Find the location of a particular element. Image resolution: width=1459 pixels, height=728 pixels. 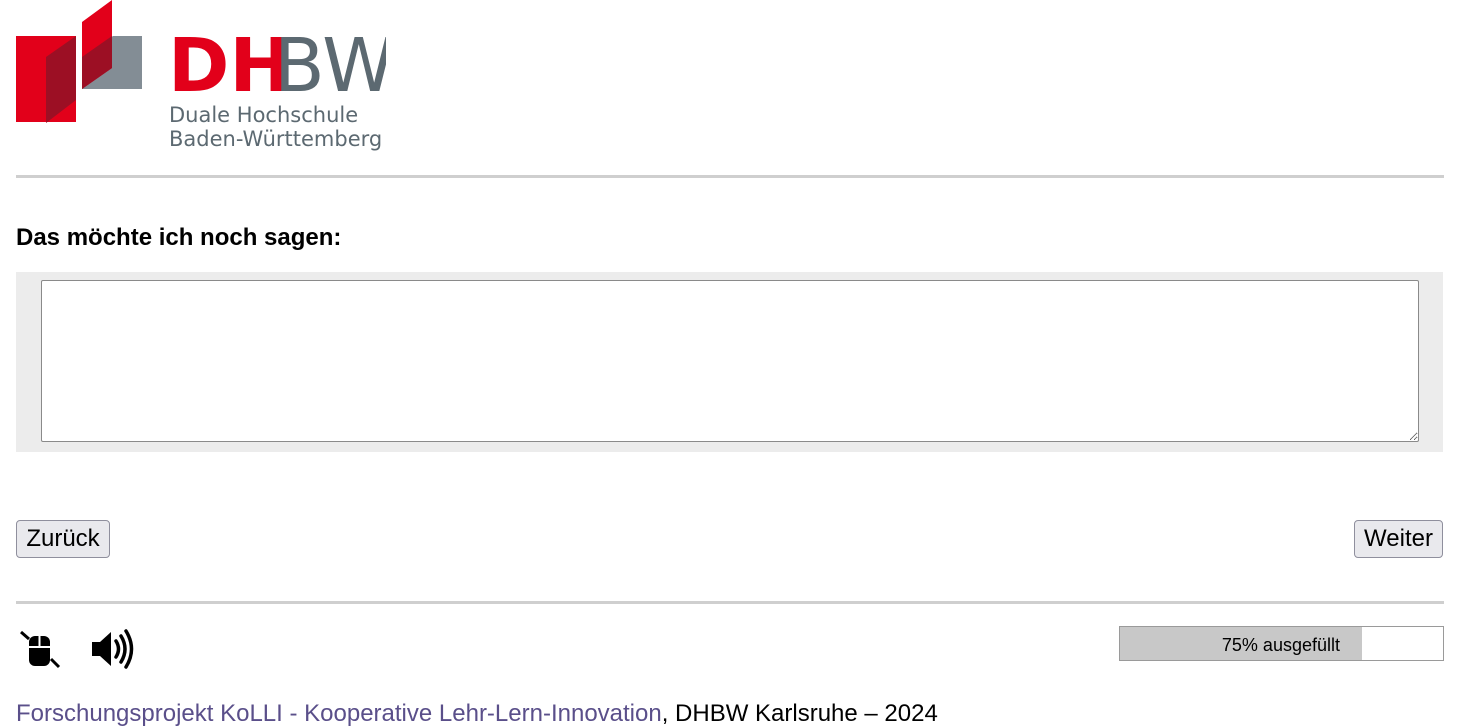

progress-bar: 75% ausgefüllt is located at coordinates (1281, 643).